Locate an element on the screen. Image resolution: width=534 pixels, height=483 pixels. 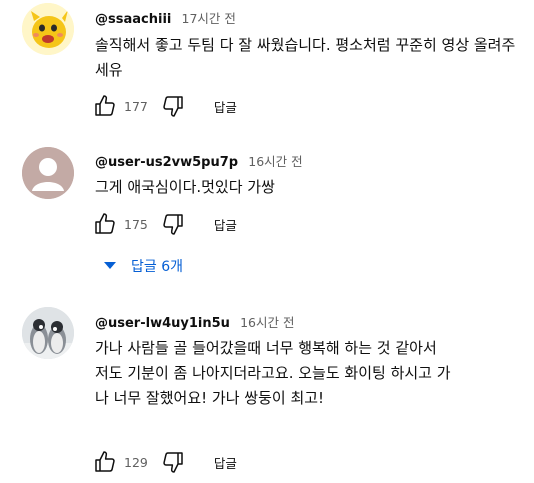
default-avatar-icon is located at coordinates (48, 173).